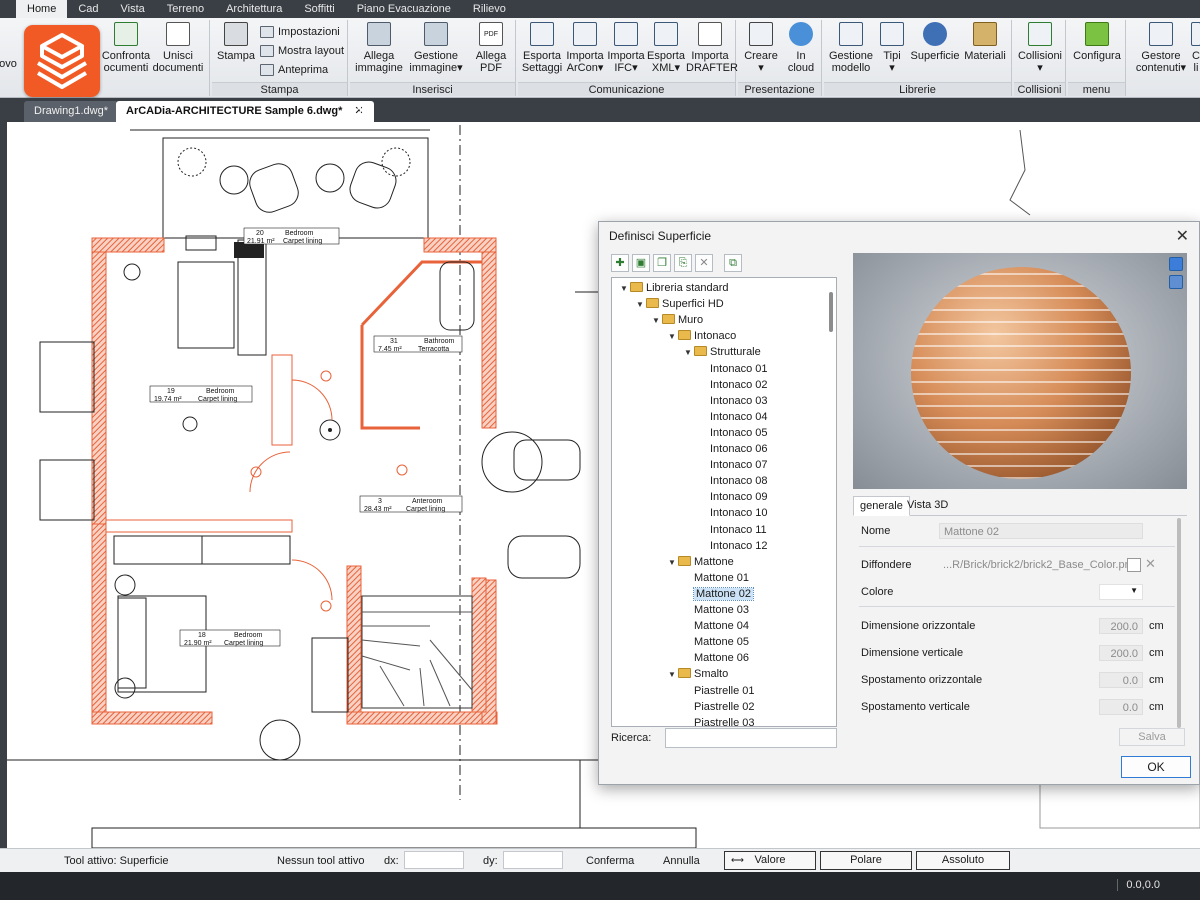  I want to click on configure-button: Configura, so click(1097, 42).